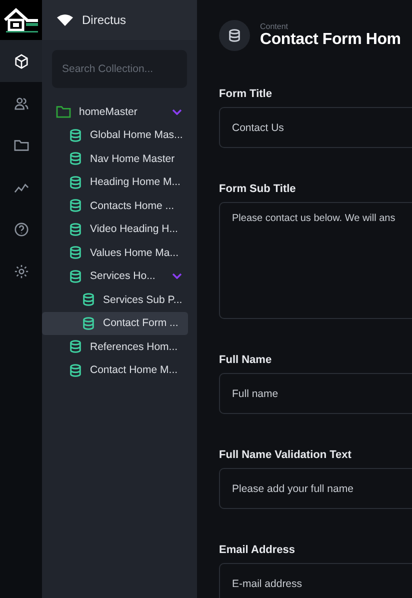 The height and width of the screenshot is (598, 412). Describe the element at coordinates (258, 189) in the screenshot. I see `field-label: Form Sub Title` at that location.